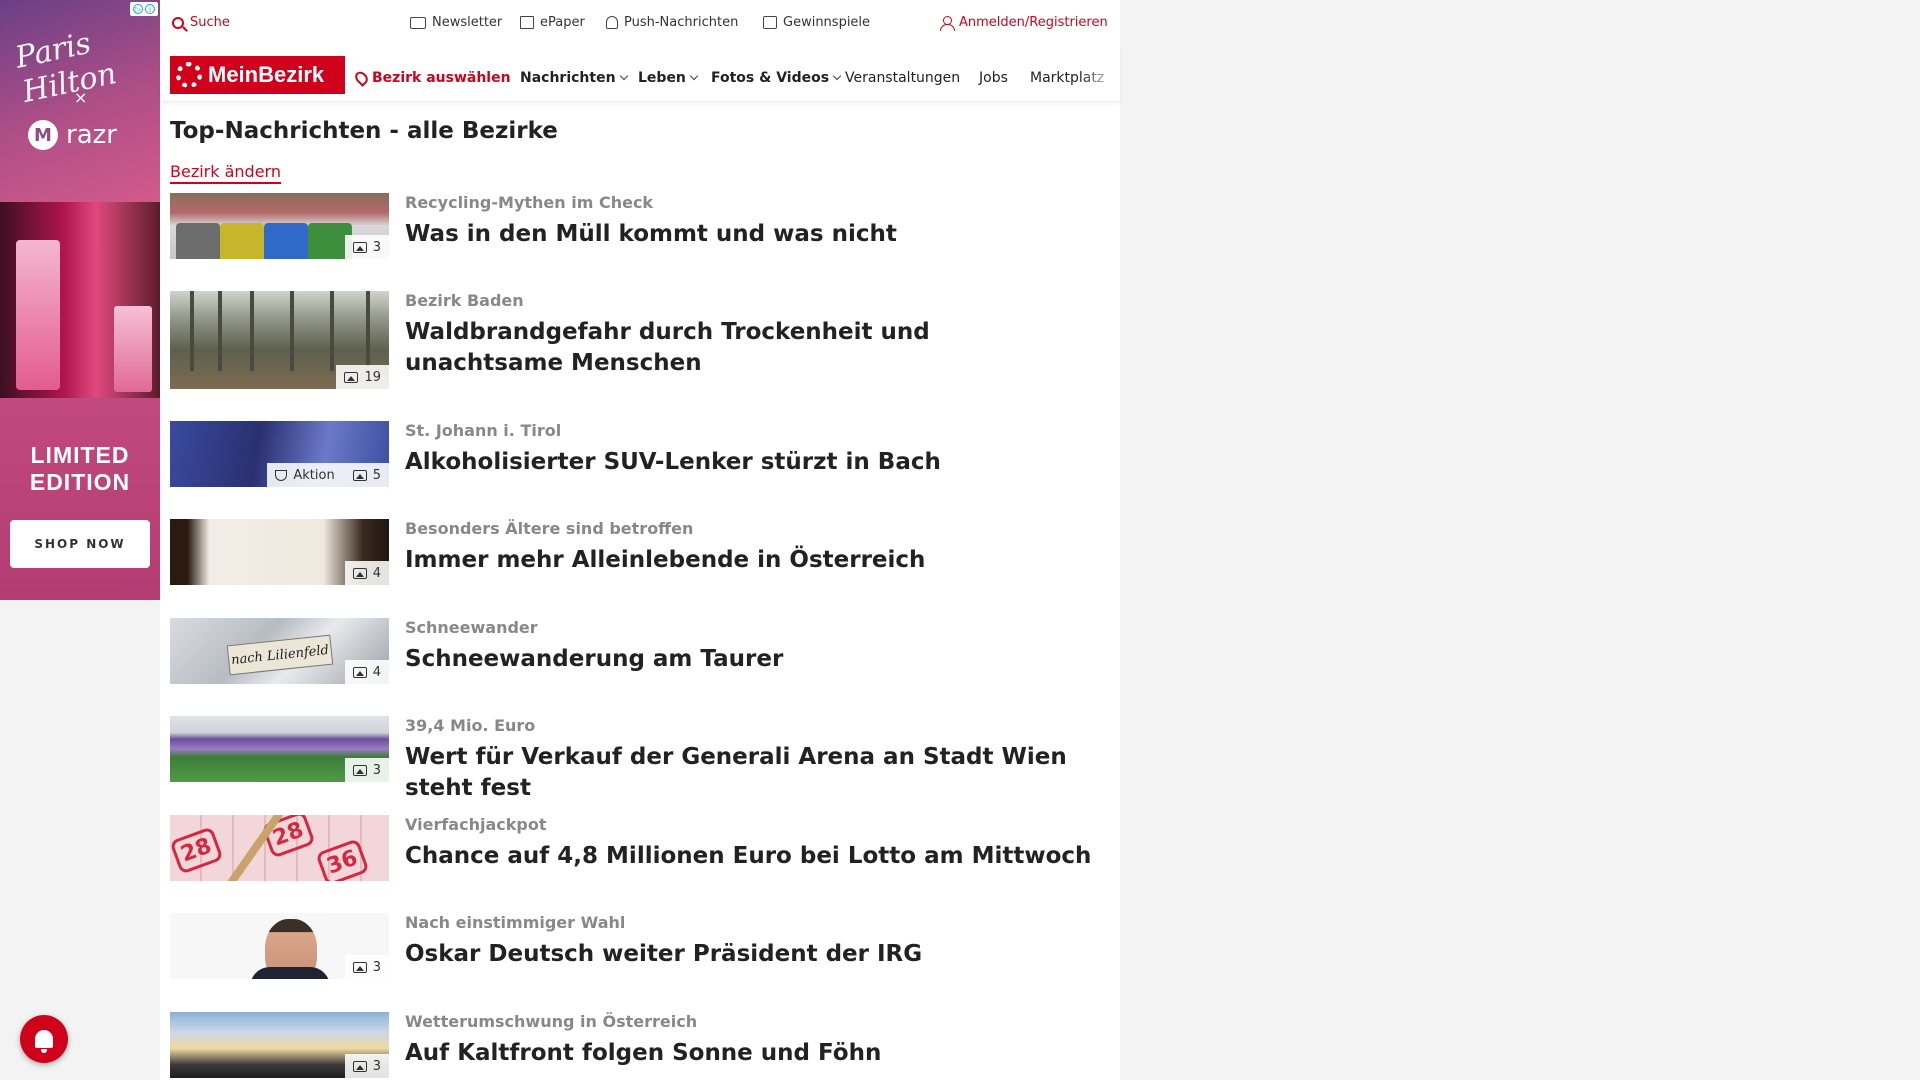 The height and width of the screenshot is (1080, 1920). Describe the element at coordinates (464, 300) in the screenshot. I see `article-kicker: Bezirk Baden` at that location.